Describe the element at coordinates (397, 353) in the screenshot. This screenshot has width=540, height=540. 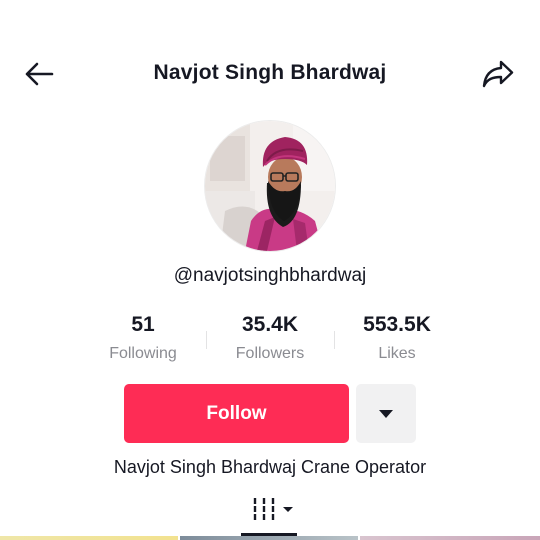
I see `likes-label: Likes` at that location.